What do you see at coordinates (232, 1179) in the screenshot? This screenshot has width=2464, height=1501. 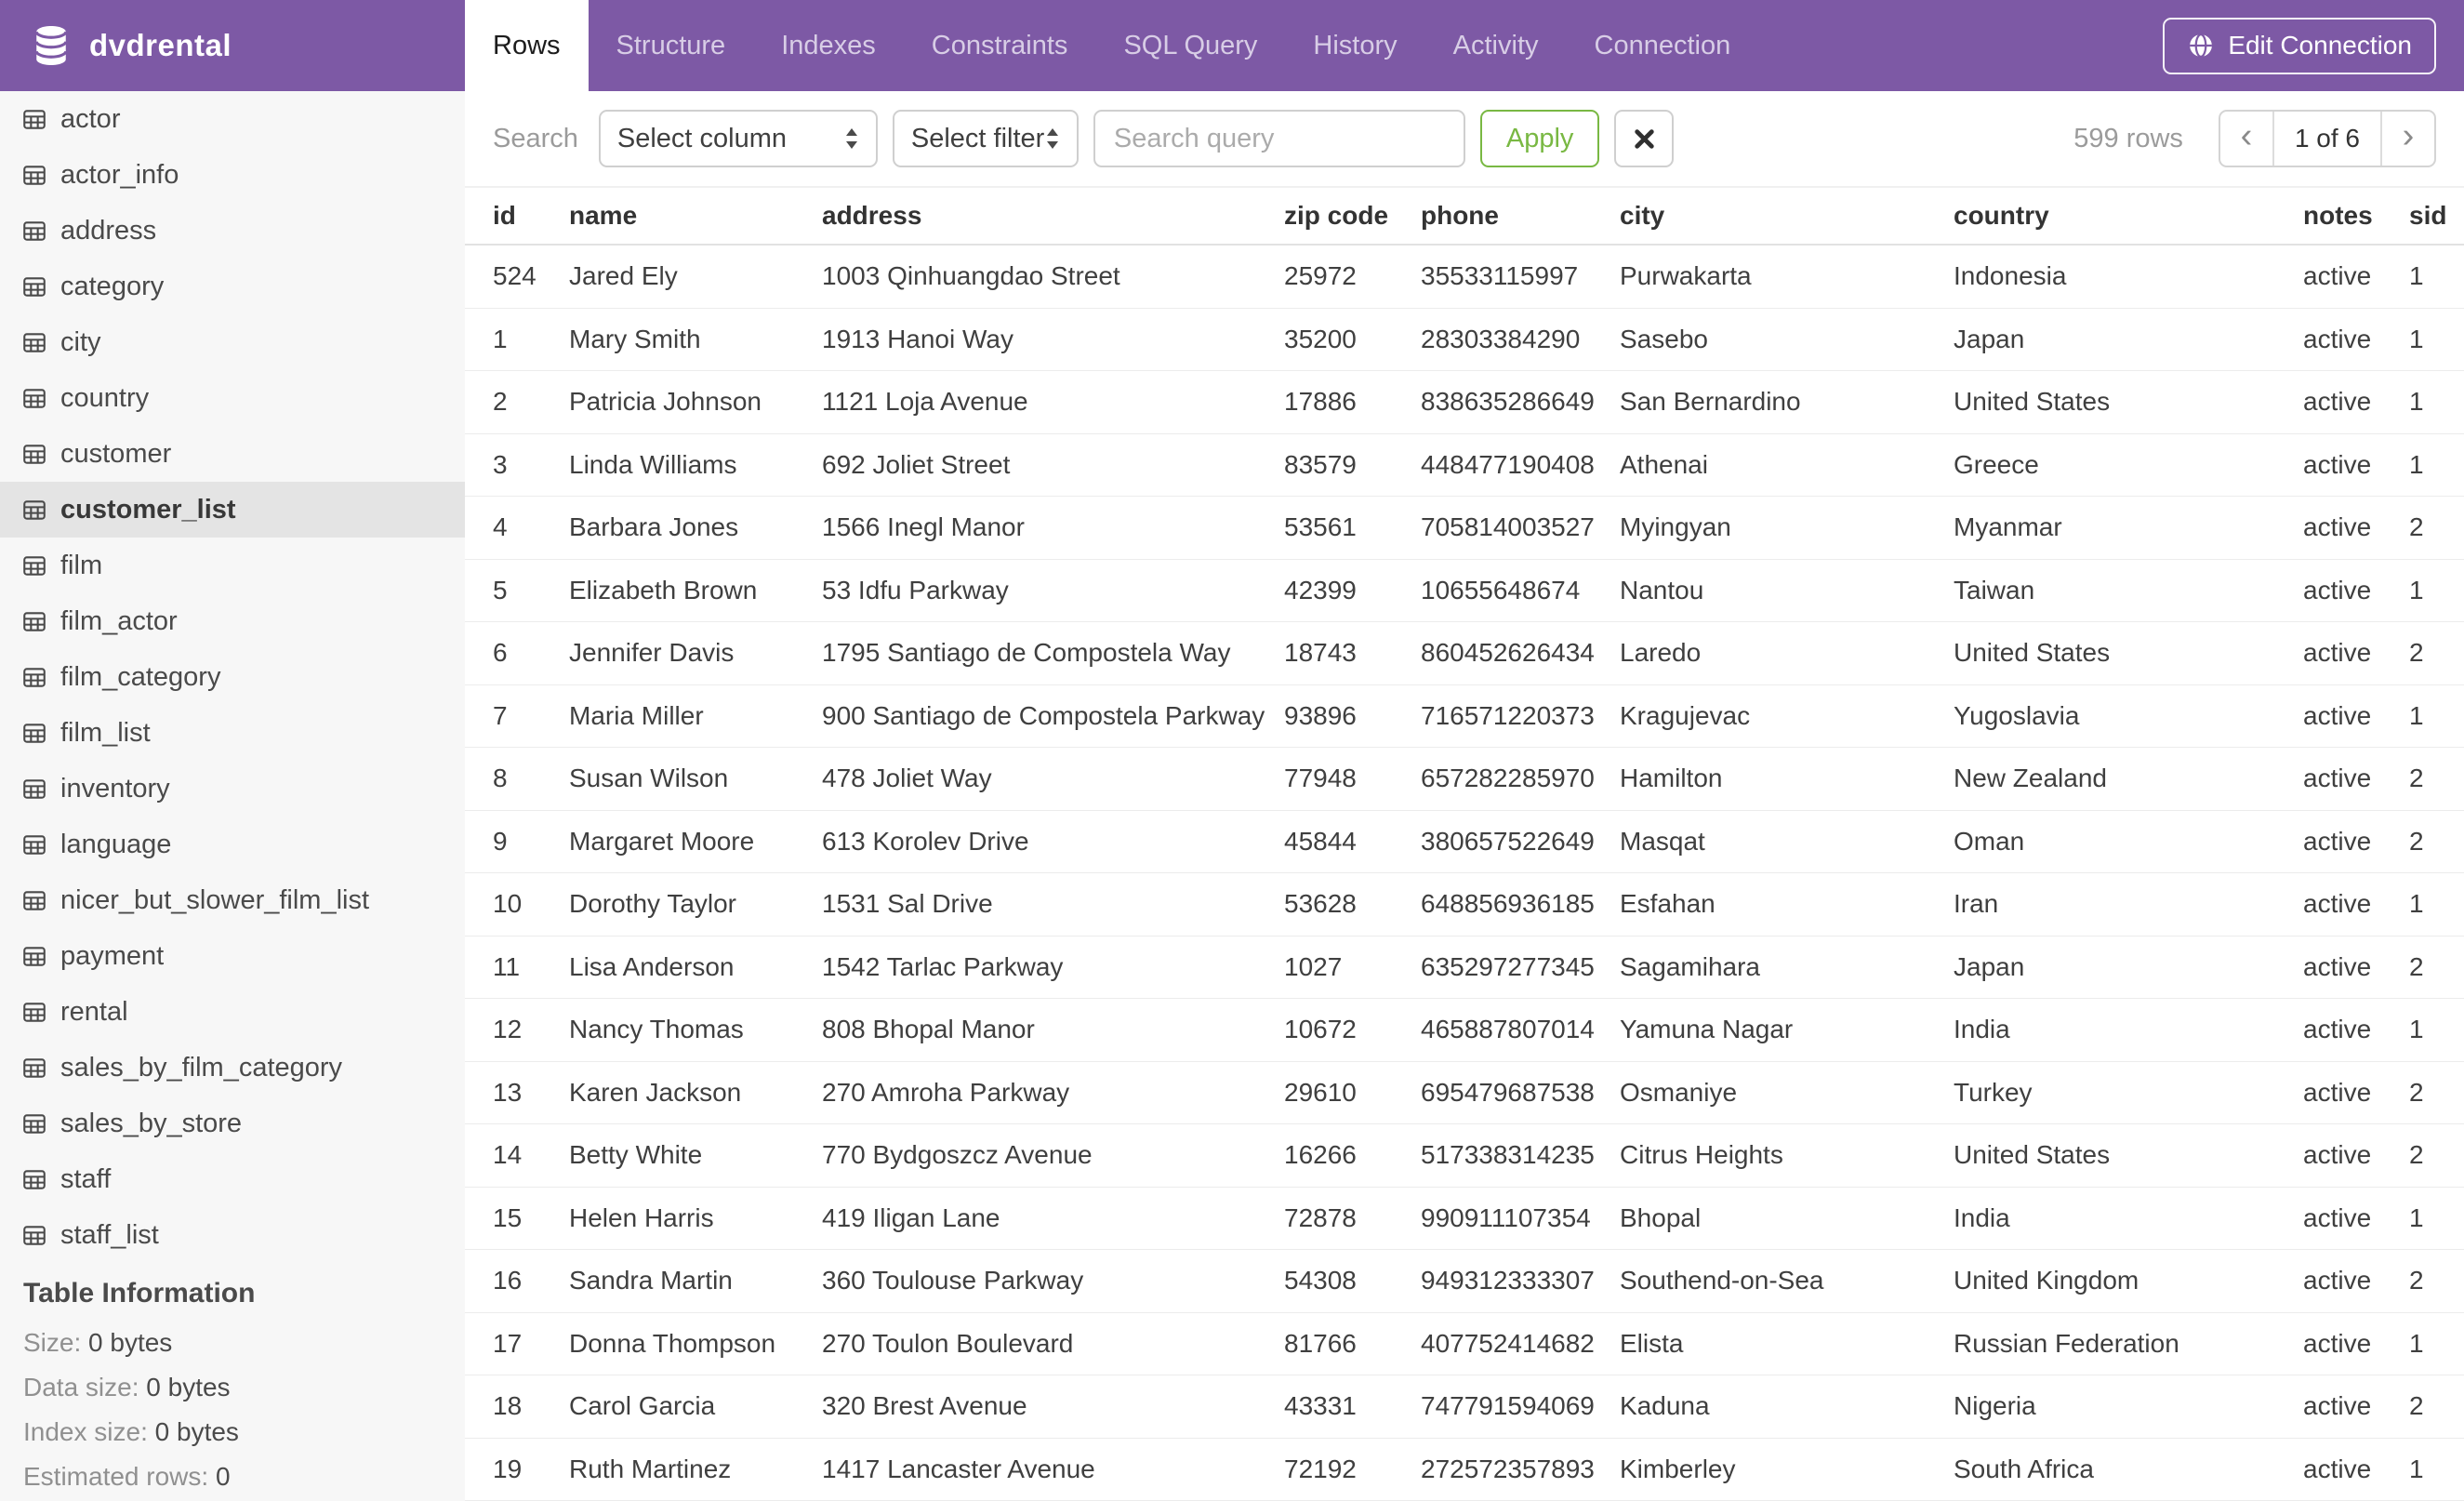 I see `sidebar-item-staff: staff` at bounding box center [232, 1179].